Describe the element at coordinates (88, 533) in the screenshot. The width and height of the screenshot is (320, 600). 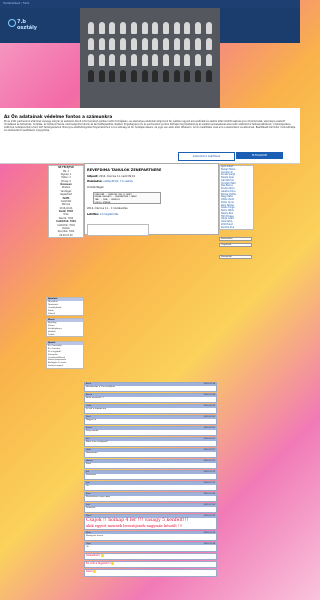
I see `comment-author: Nóra` at that location.